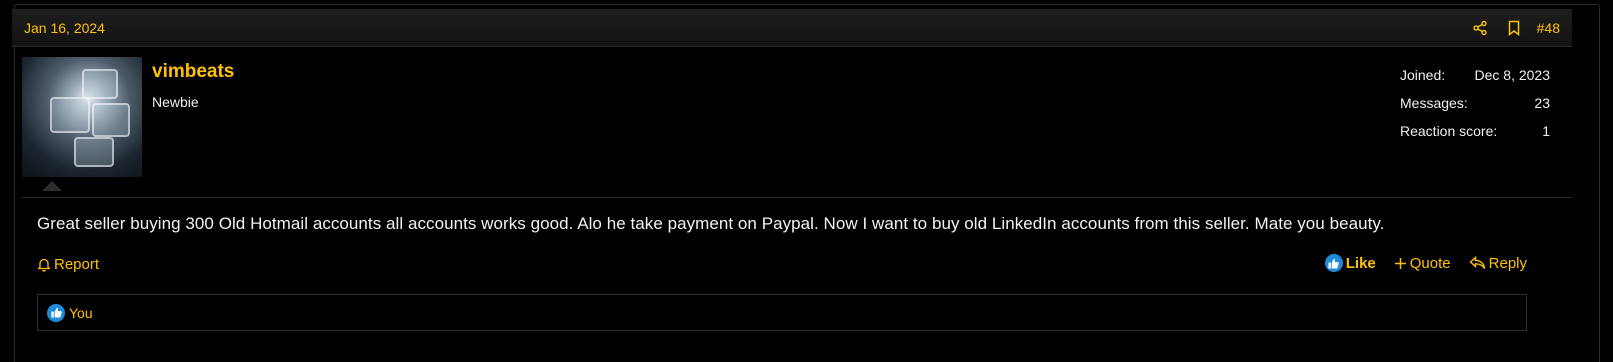 The image size is (1613, 362). I want to click on avatar-arrow, so click(52, 186).